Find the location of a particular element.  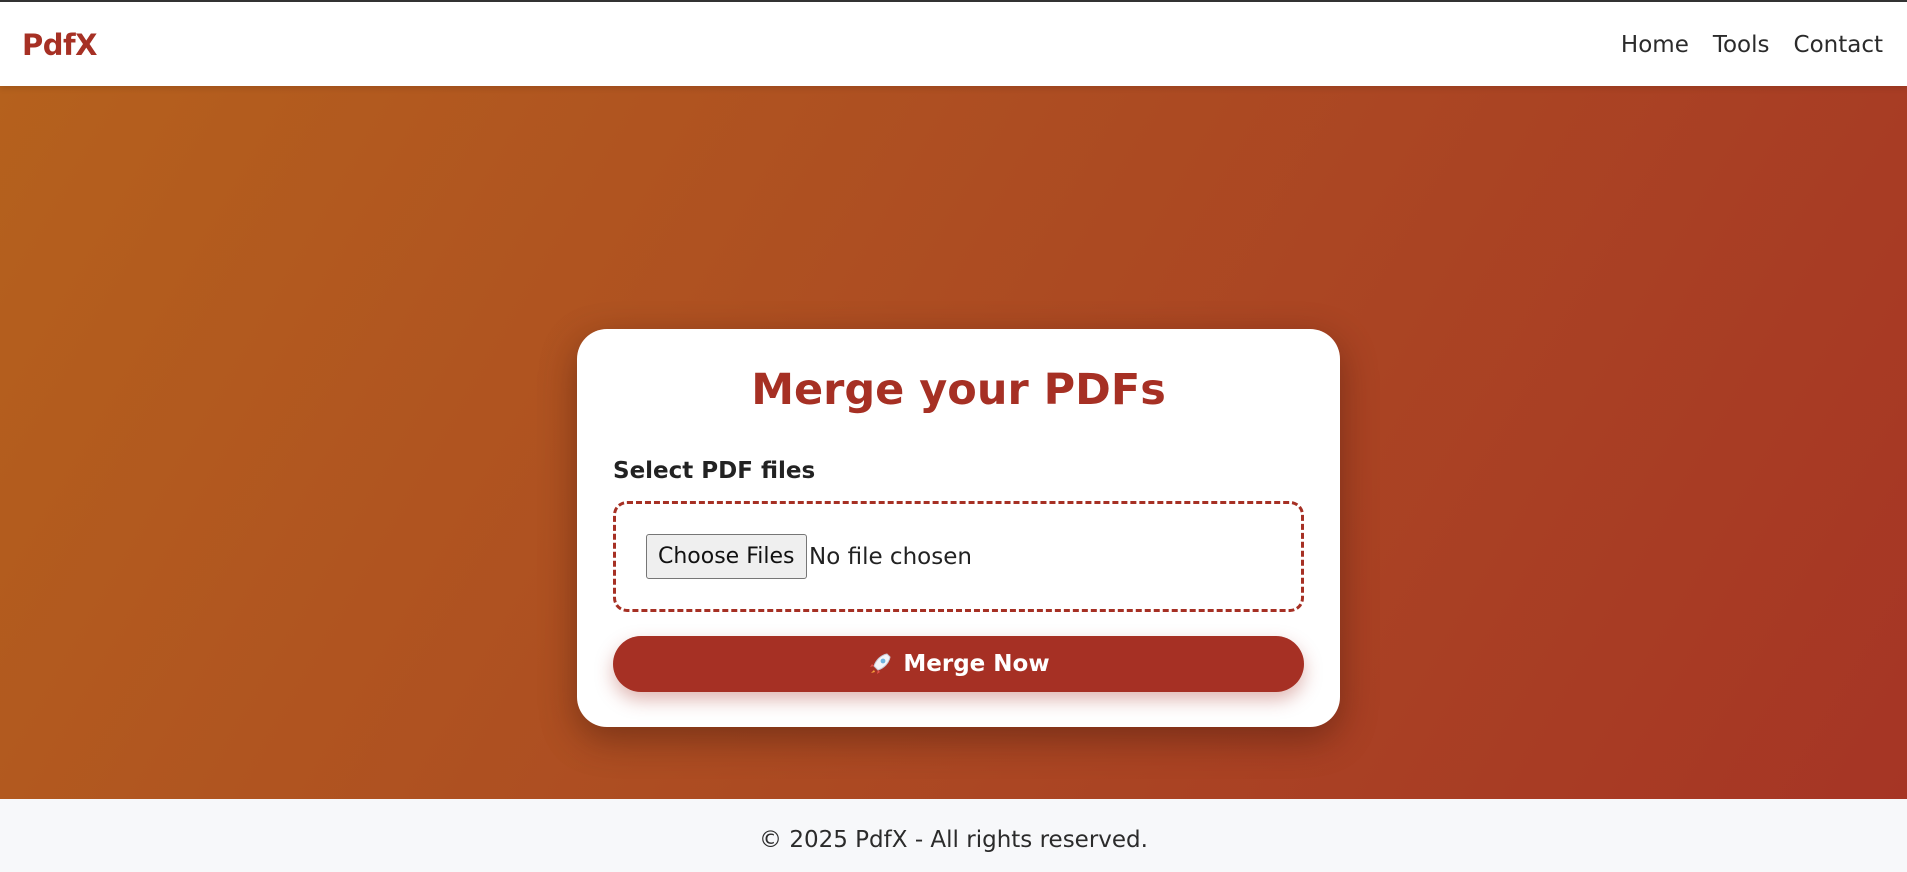

top-navbar: PdfX Home Tools Contact is located at coordinates (953, 43).